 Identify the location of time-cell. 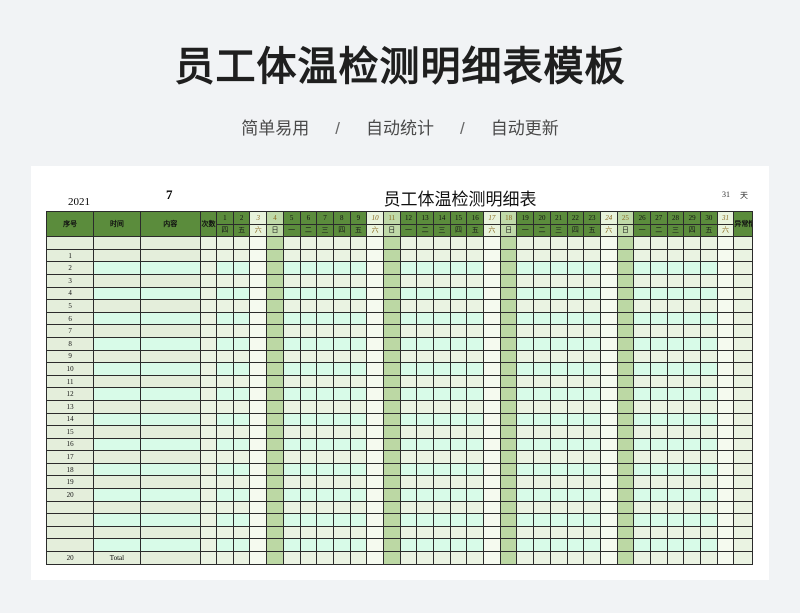
(117, 318).